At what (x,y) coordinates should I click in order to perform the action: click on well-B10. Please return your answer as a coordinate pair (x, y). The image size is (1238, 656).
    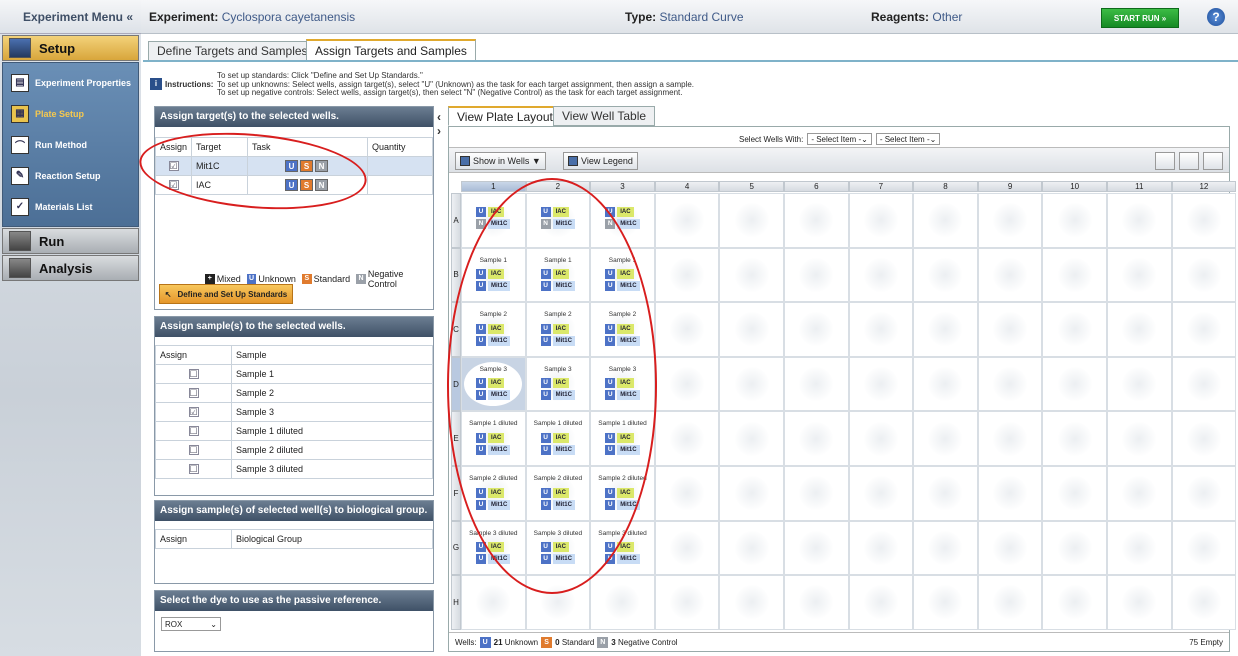
    Looking at the image, I should click on (1074, 275).